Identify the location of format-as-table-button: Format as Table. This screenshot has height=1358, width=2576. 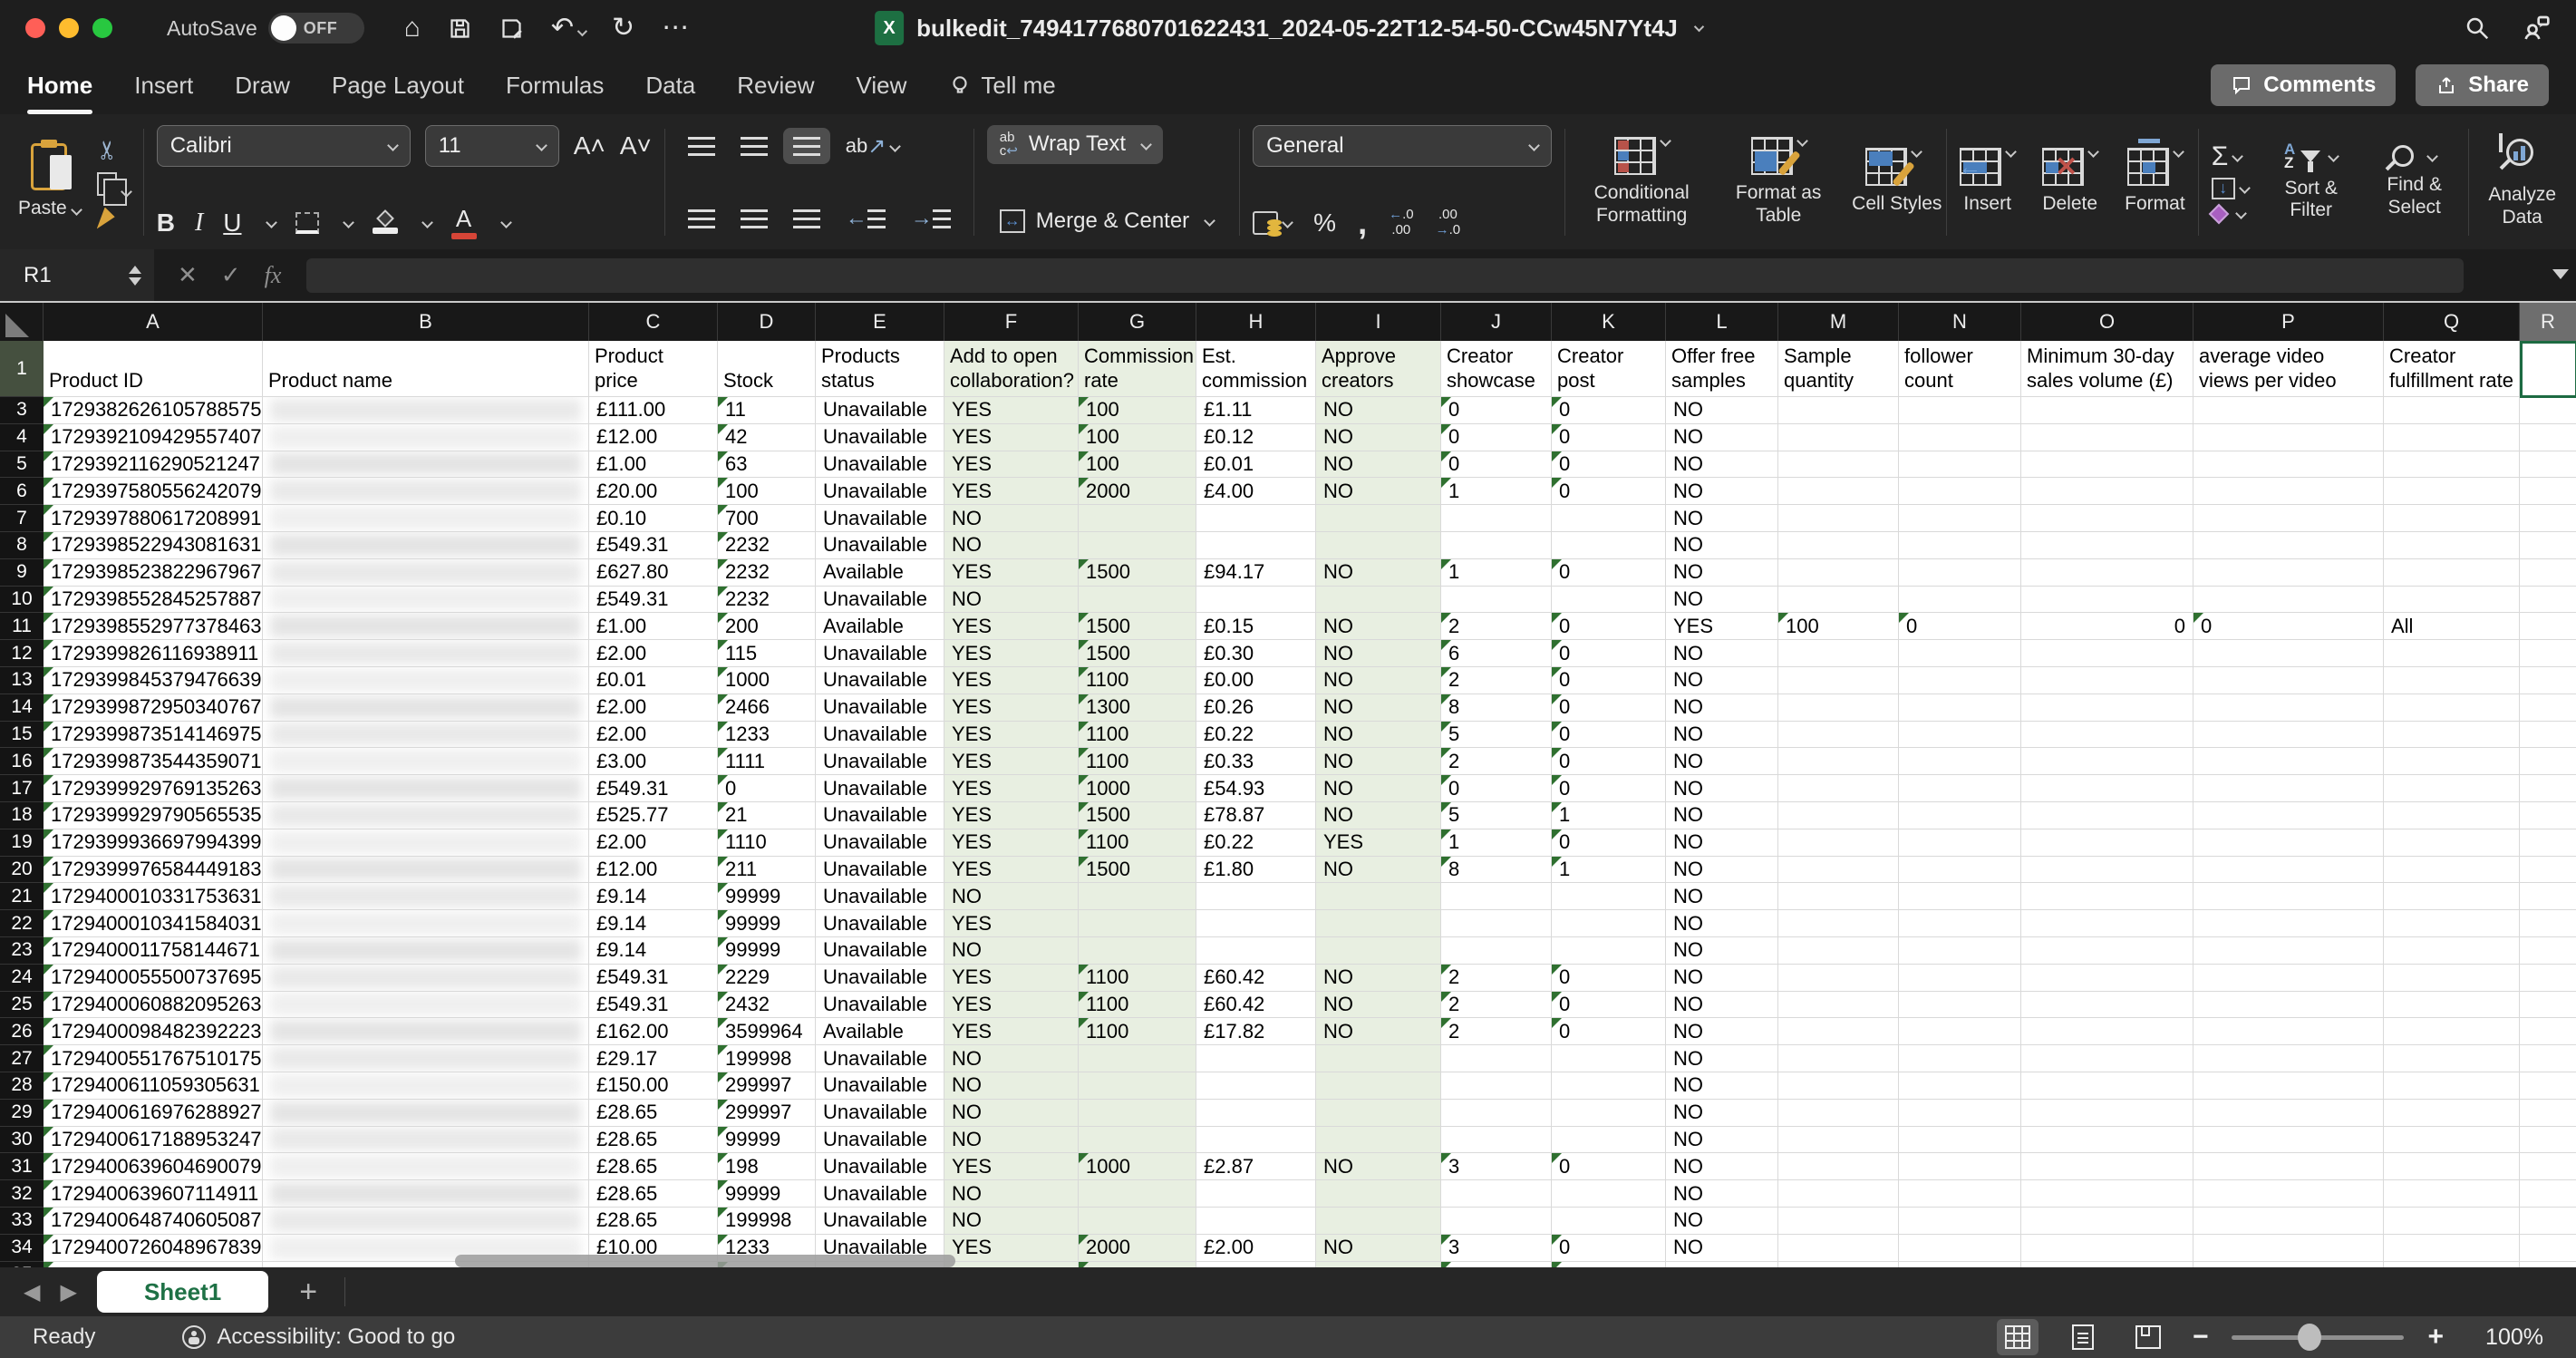
(1778, 180).